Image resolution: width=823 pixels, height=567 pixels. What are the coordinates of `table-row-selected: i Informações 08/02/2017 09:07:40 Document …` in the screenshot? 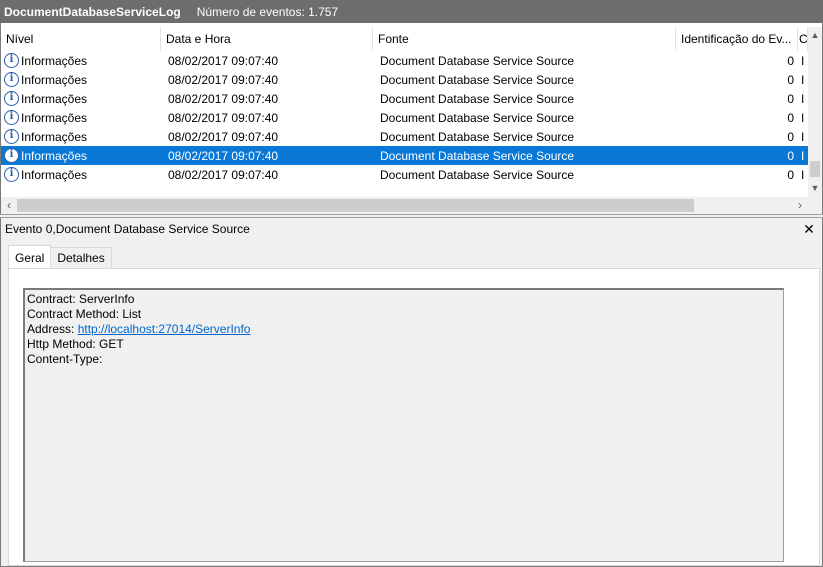 It's located at (404, 155).